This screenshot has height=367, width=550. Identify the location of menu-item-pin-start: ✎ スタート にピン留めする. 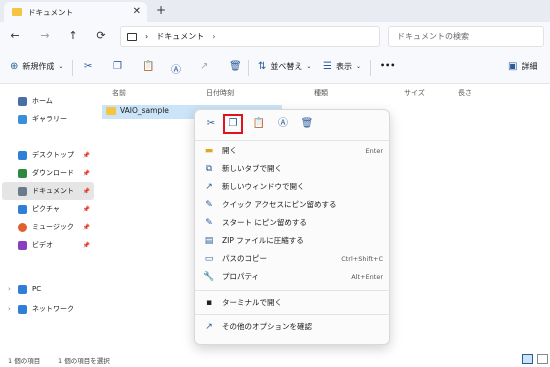
(293, 222).